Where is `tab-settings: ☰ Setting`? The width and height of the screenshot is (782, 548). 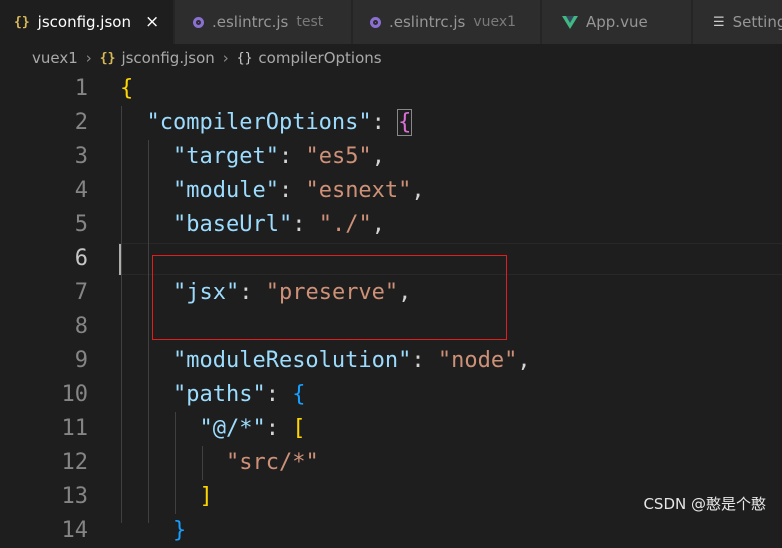 tab-settings: ☰ Setting is located at coordinates (737, 22).